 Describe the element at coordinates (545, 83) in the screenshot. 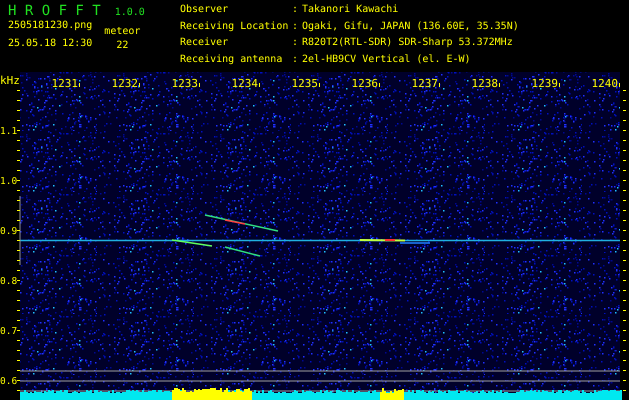

I see `x-tick-label: 1239` at that location.